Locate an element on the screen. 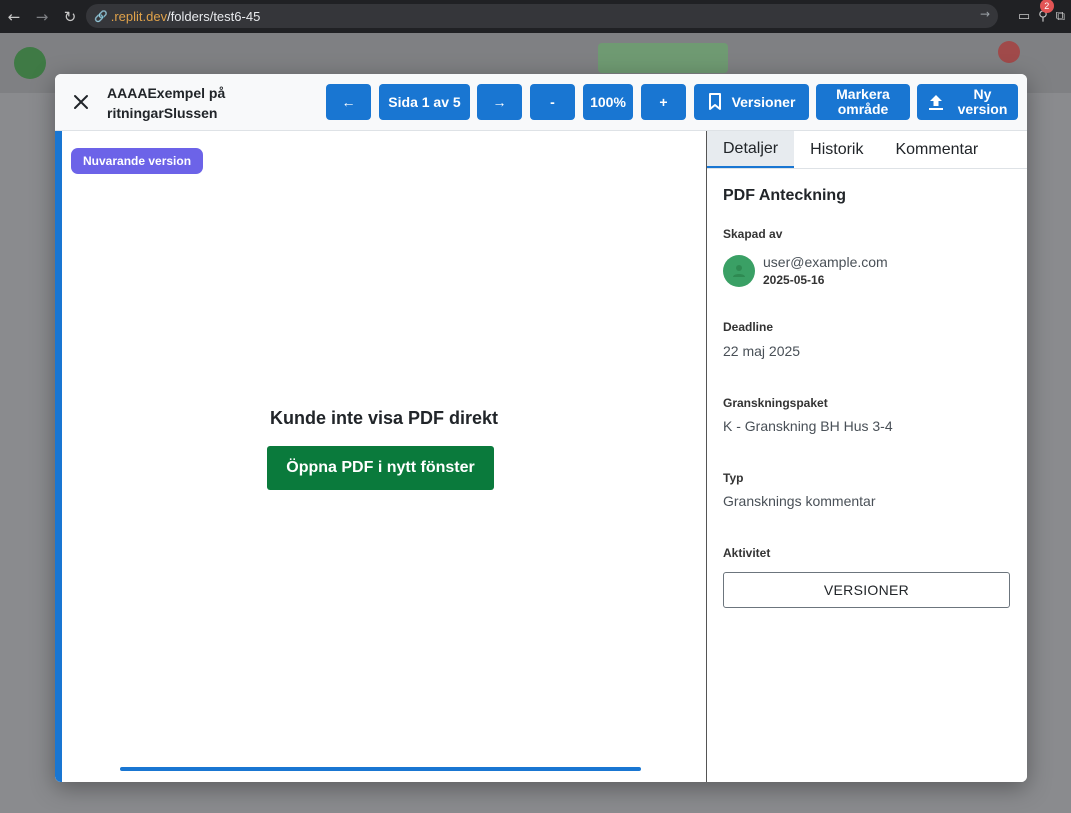 Image resolution: width=1071 pixels, height=813 pixels. open-pdf-button: Öppna PDF i nytt fönster is located at coordinates (380, 468).